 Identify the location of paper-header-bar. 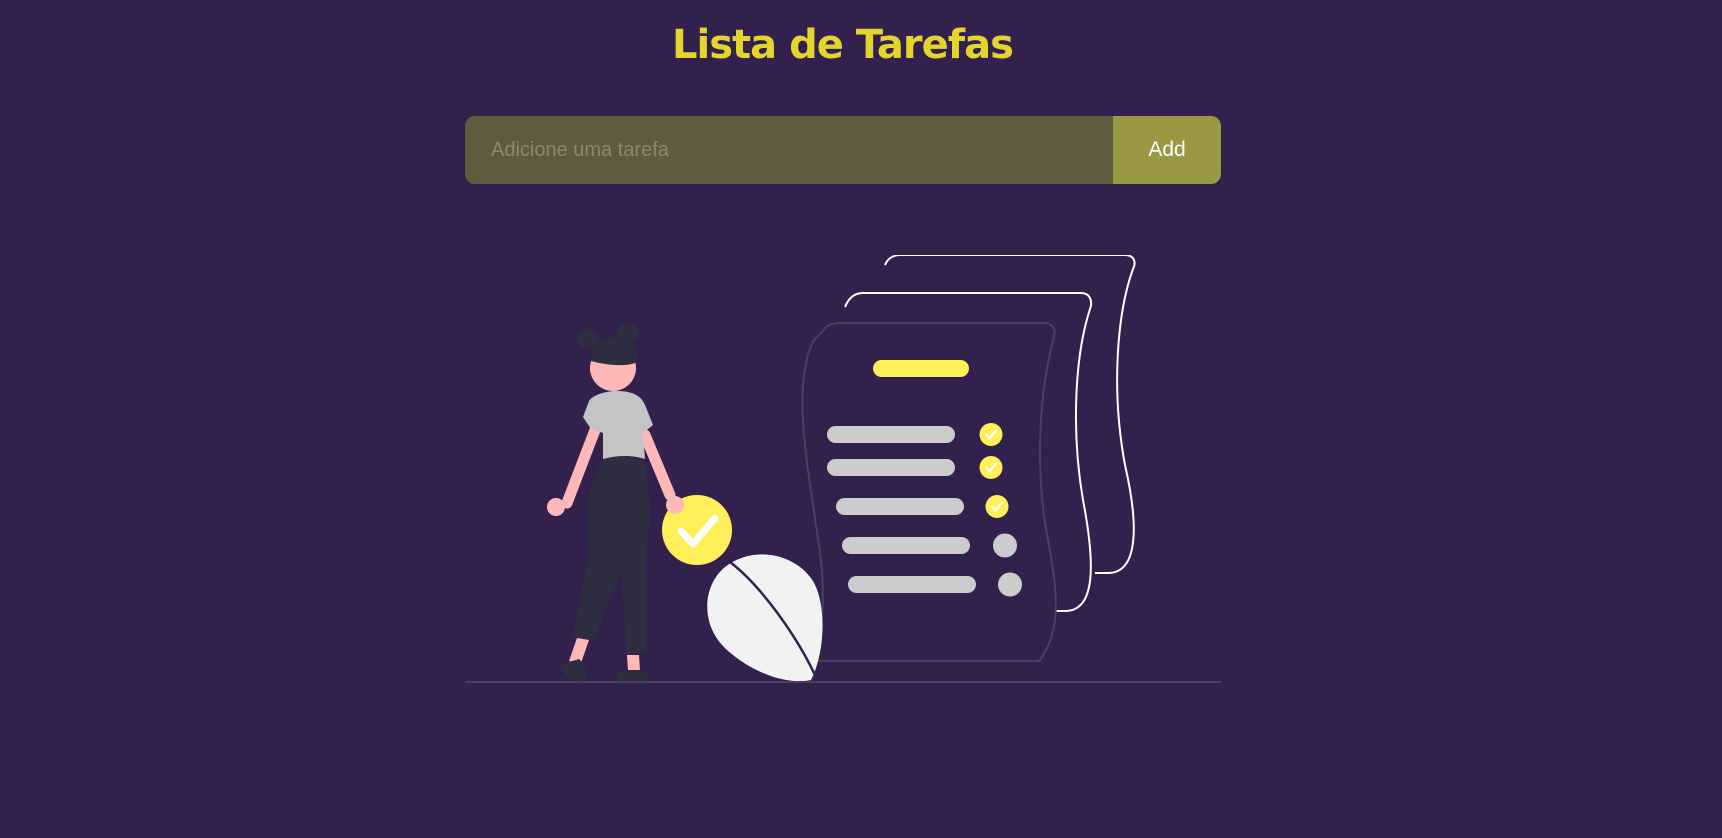
(921, 368).